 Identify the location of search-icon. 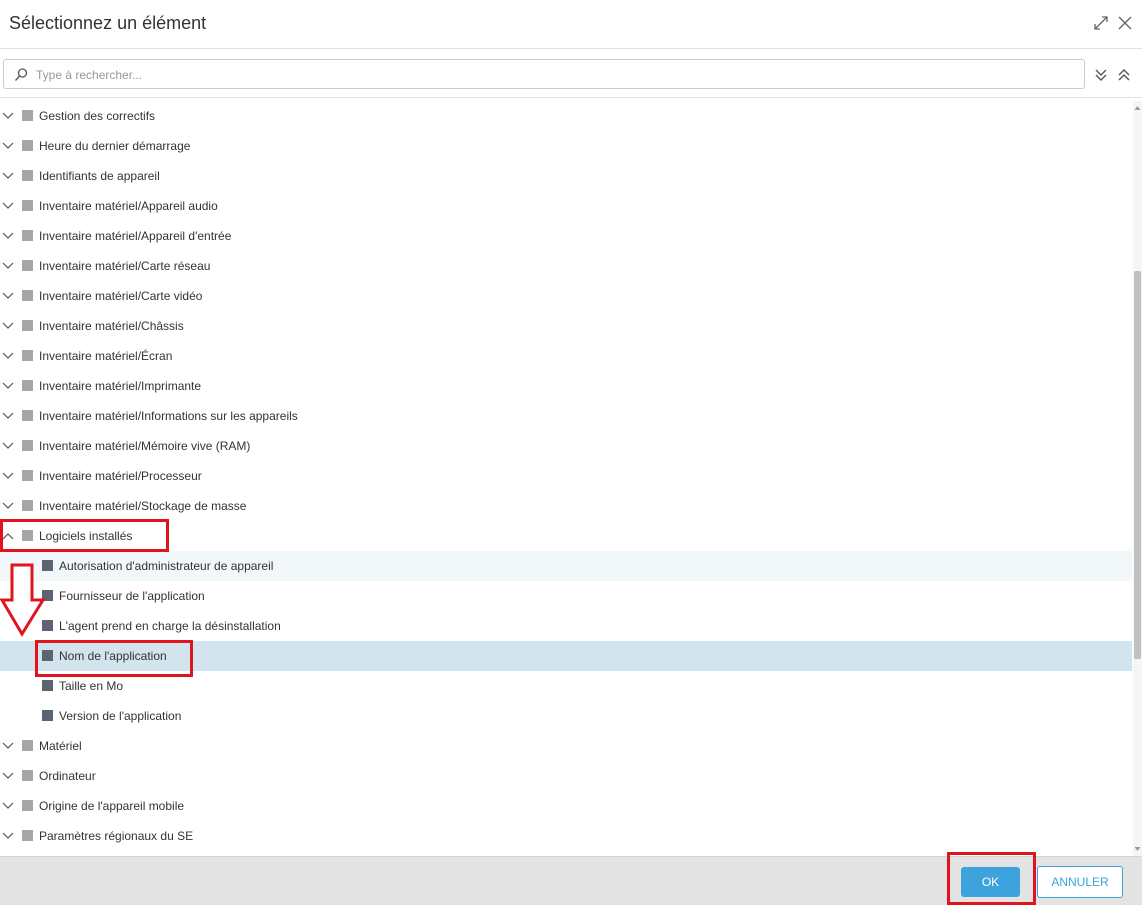
(21, 75).